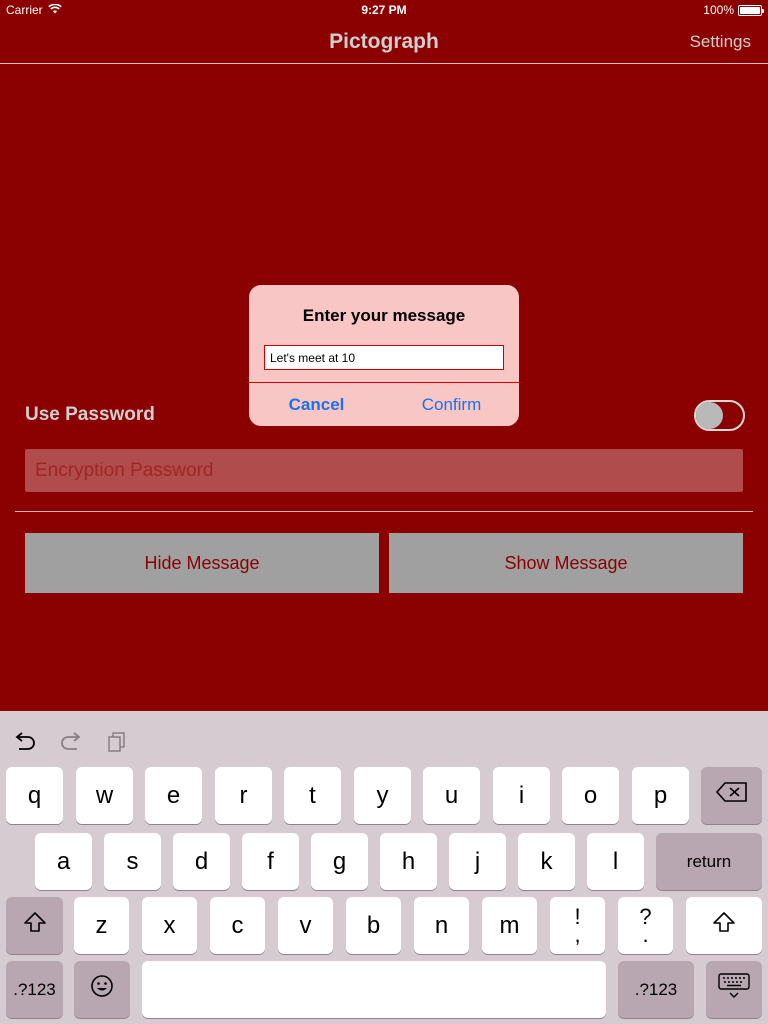  I want to click on key-k: k, so click(546, 861).